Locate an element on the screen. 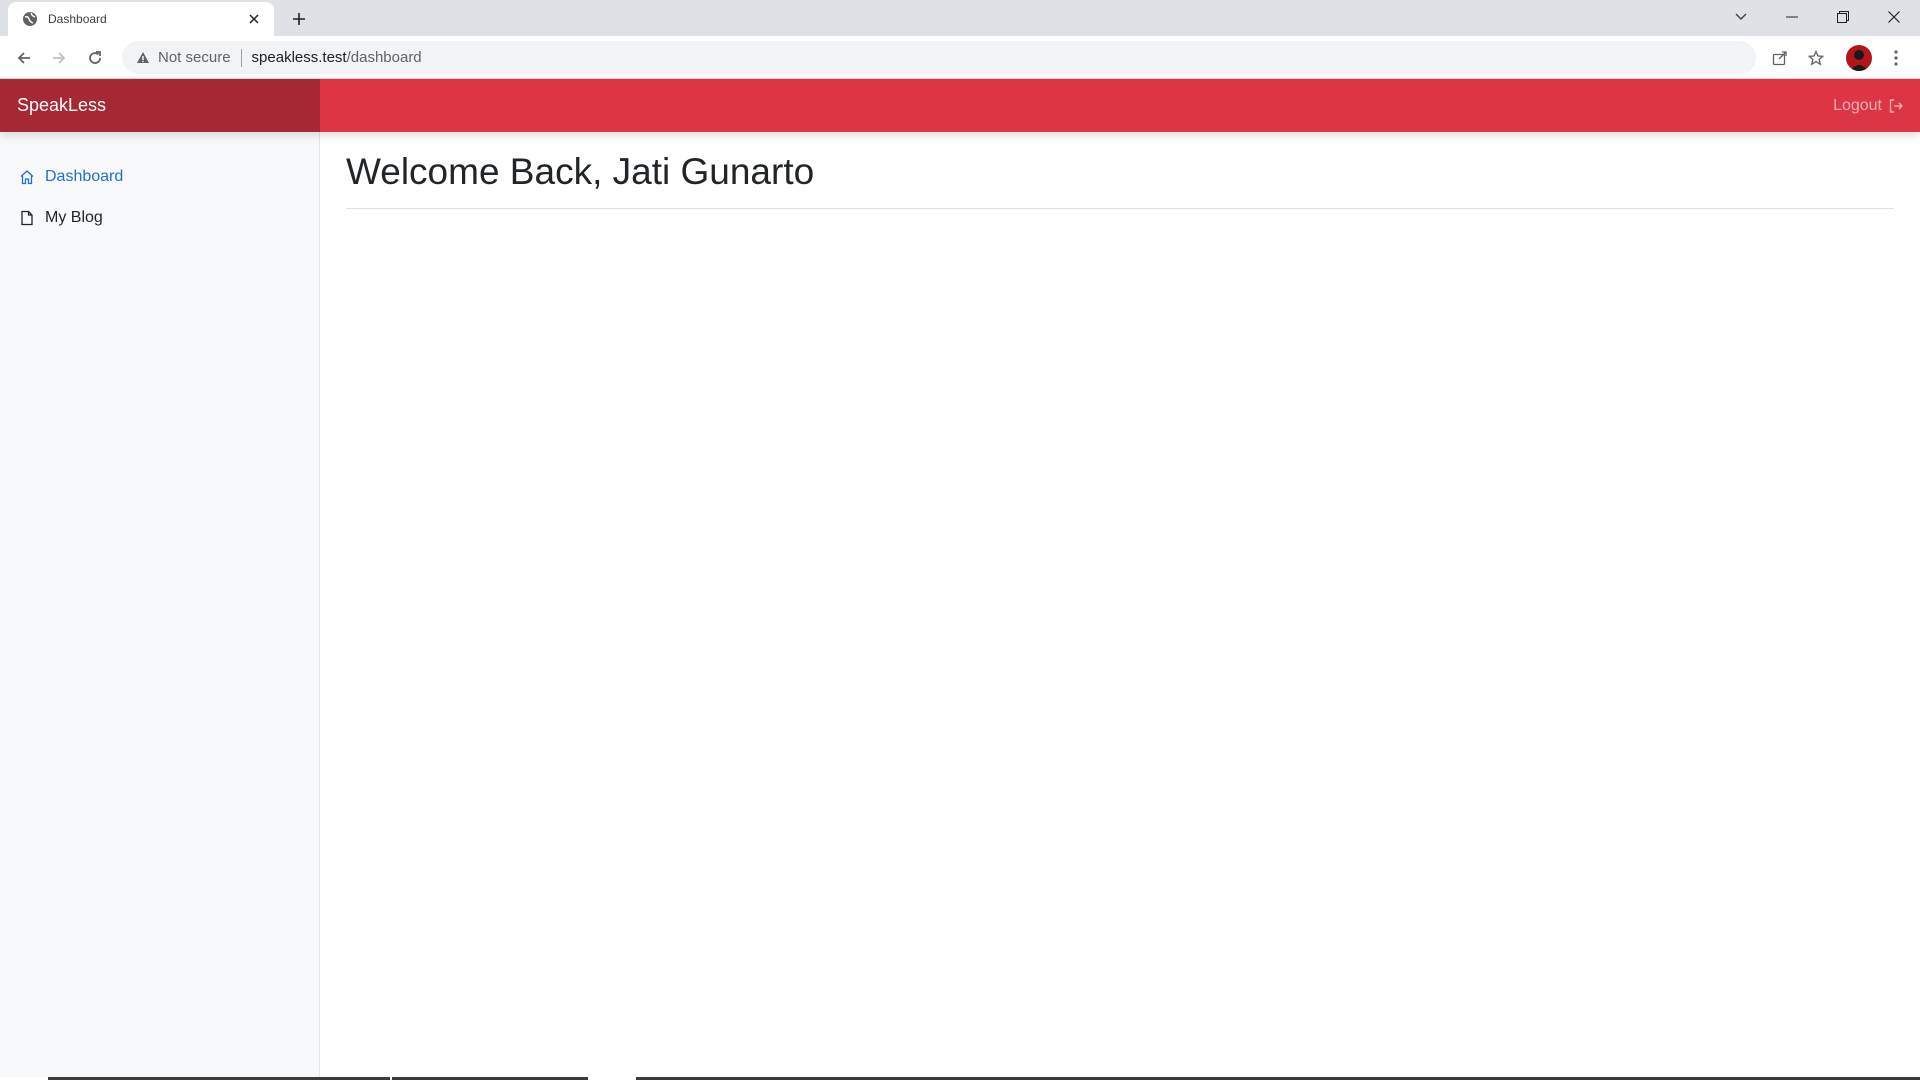 The image size is (1920, 1080). home-icon is located at coordinates (27, 177).